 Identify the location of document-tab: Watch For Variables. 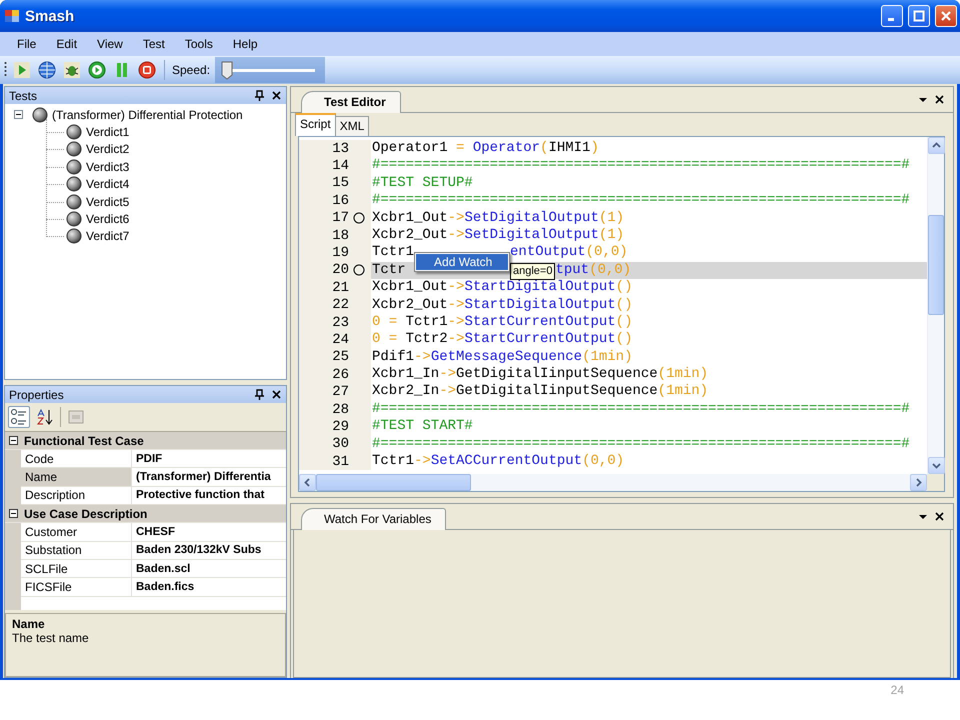
(373, 519).